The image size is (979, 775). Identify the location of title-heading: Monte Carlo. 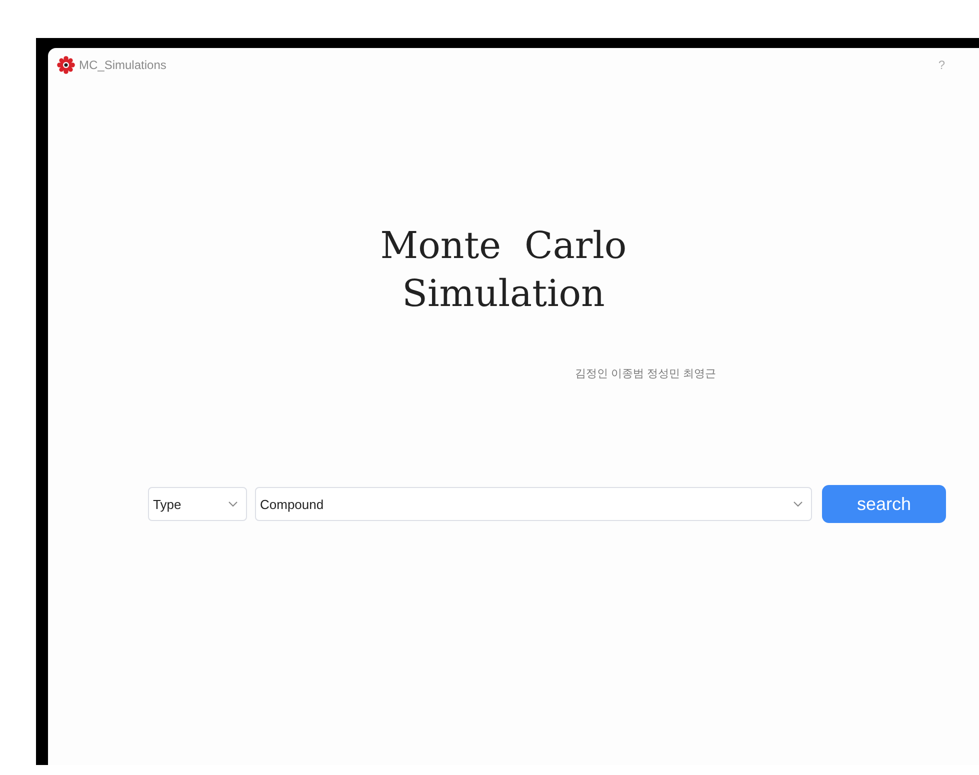
(503, 246).